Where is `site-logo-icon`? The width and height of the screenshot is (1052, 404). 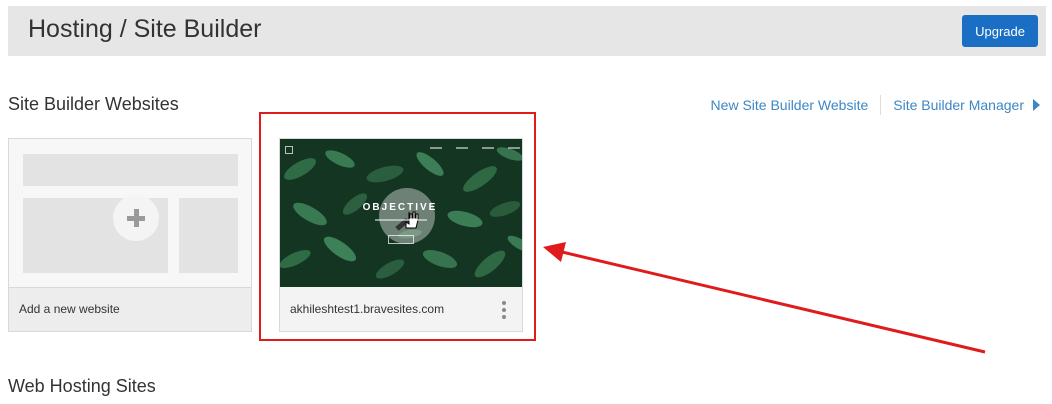 site-logo-icon is located at coordinates (289, 150).